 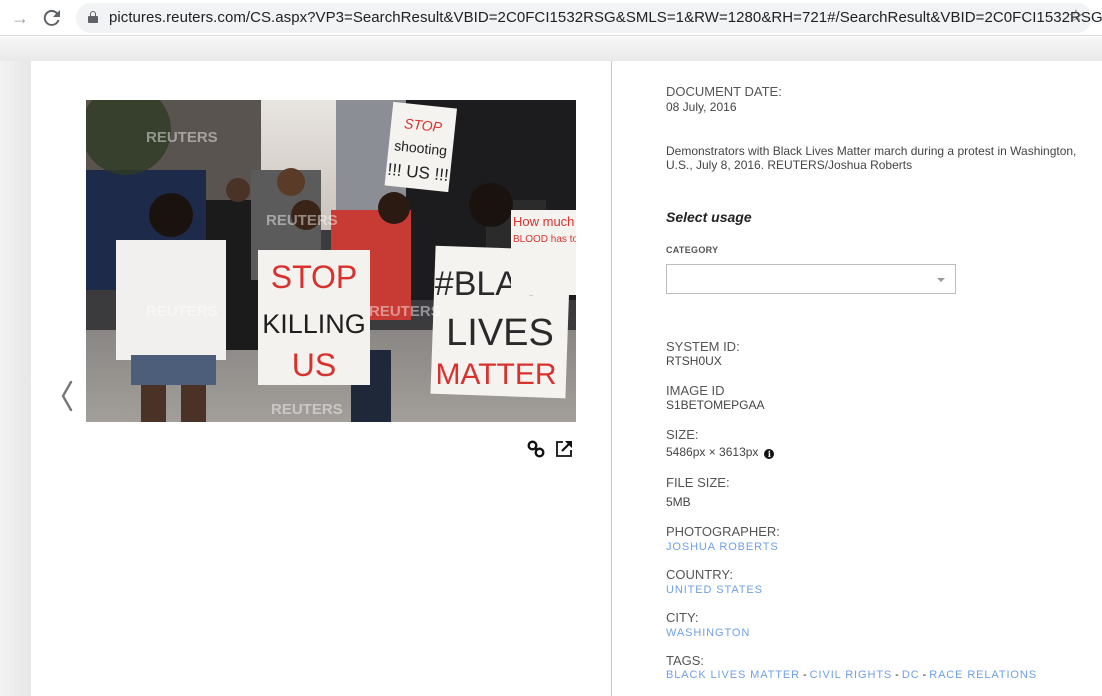 What do you see at coordinates (500, 333) in the screenshot?
I see `svg-text: LIVES` at bounding box center [500, 333].